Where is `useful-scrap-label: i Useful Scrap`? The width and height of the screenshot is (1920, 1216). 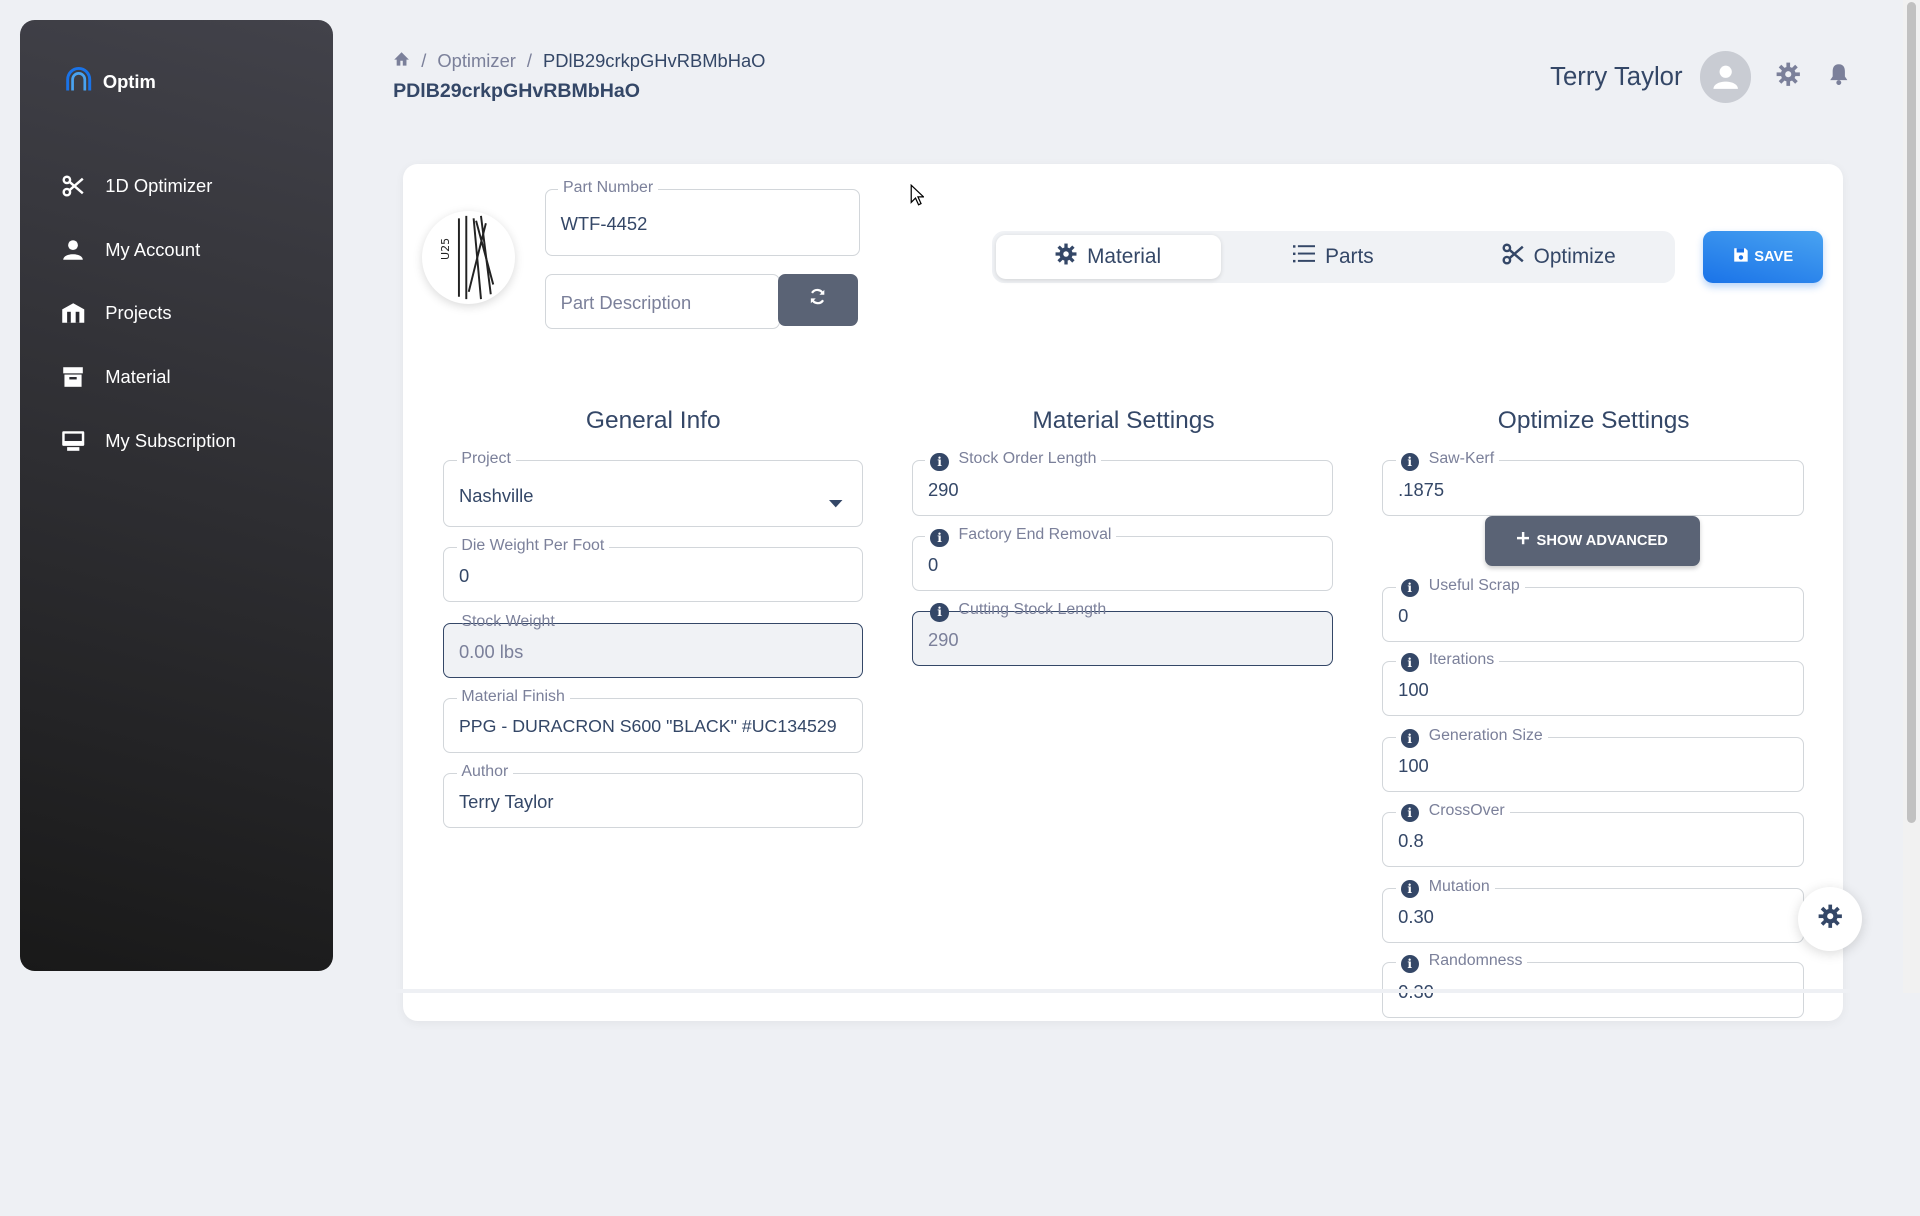
useful-scrap-label: i Useful Scrap is located at coordinates (1460, 587).